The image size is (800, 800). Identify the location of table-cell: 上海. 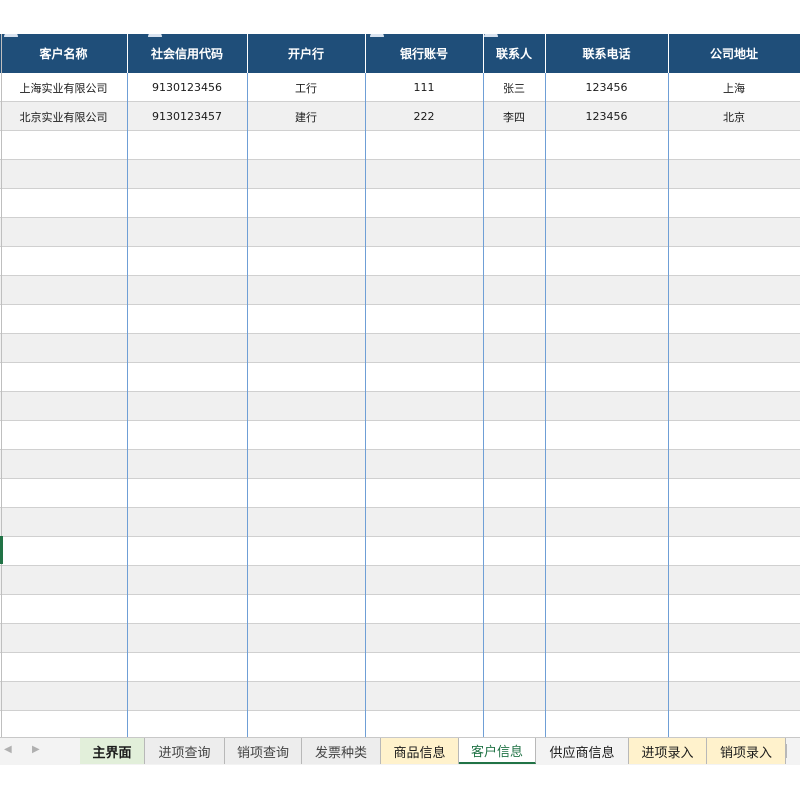
(734, 87).